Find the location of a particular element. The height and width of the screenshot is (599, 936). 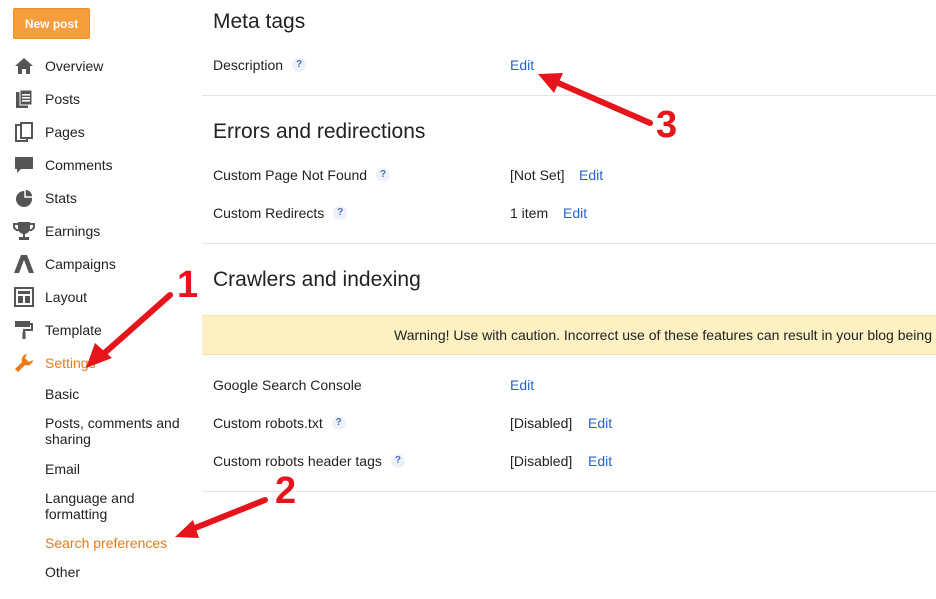

annotation-number-1: 1 is located at coordinates (188, 285).